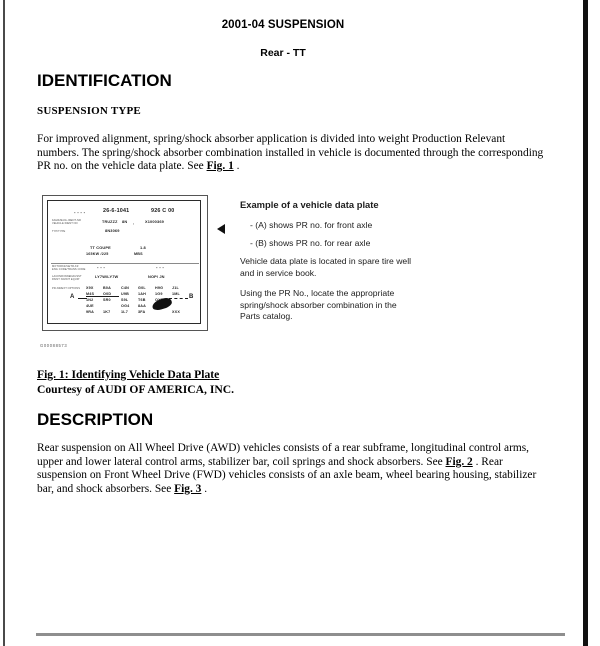 This screenshot has width=600, height=646. Describe the element at coordinates (128, 374) in the screenshot. I see `figure-caption-line1: Fig. 1: Identifying Vehicle Data Plate` at that location.